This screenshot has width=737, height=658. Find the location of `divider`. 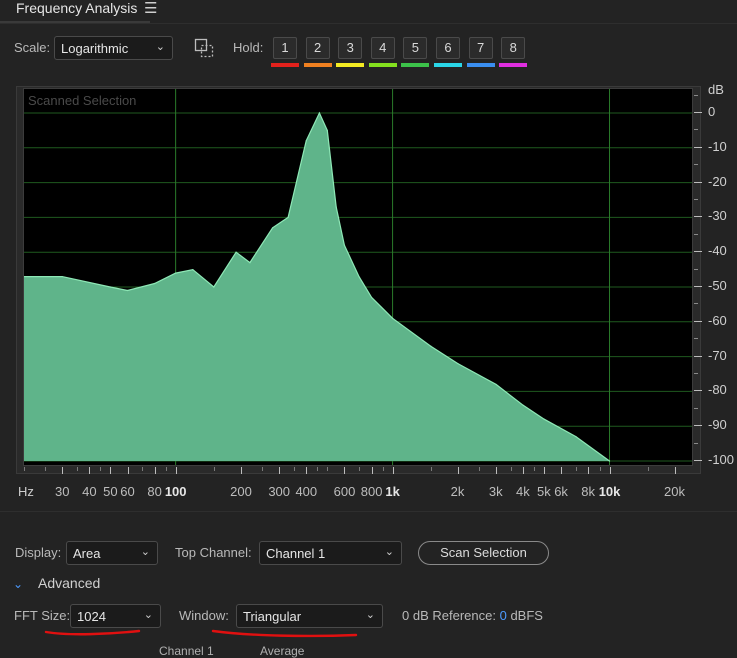

divider is located at coordinates (368, 511).